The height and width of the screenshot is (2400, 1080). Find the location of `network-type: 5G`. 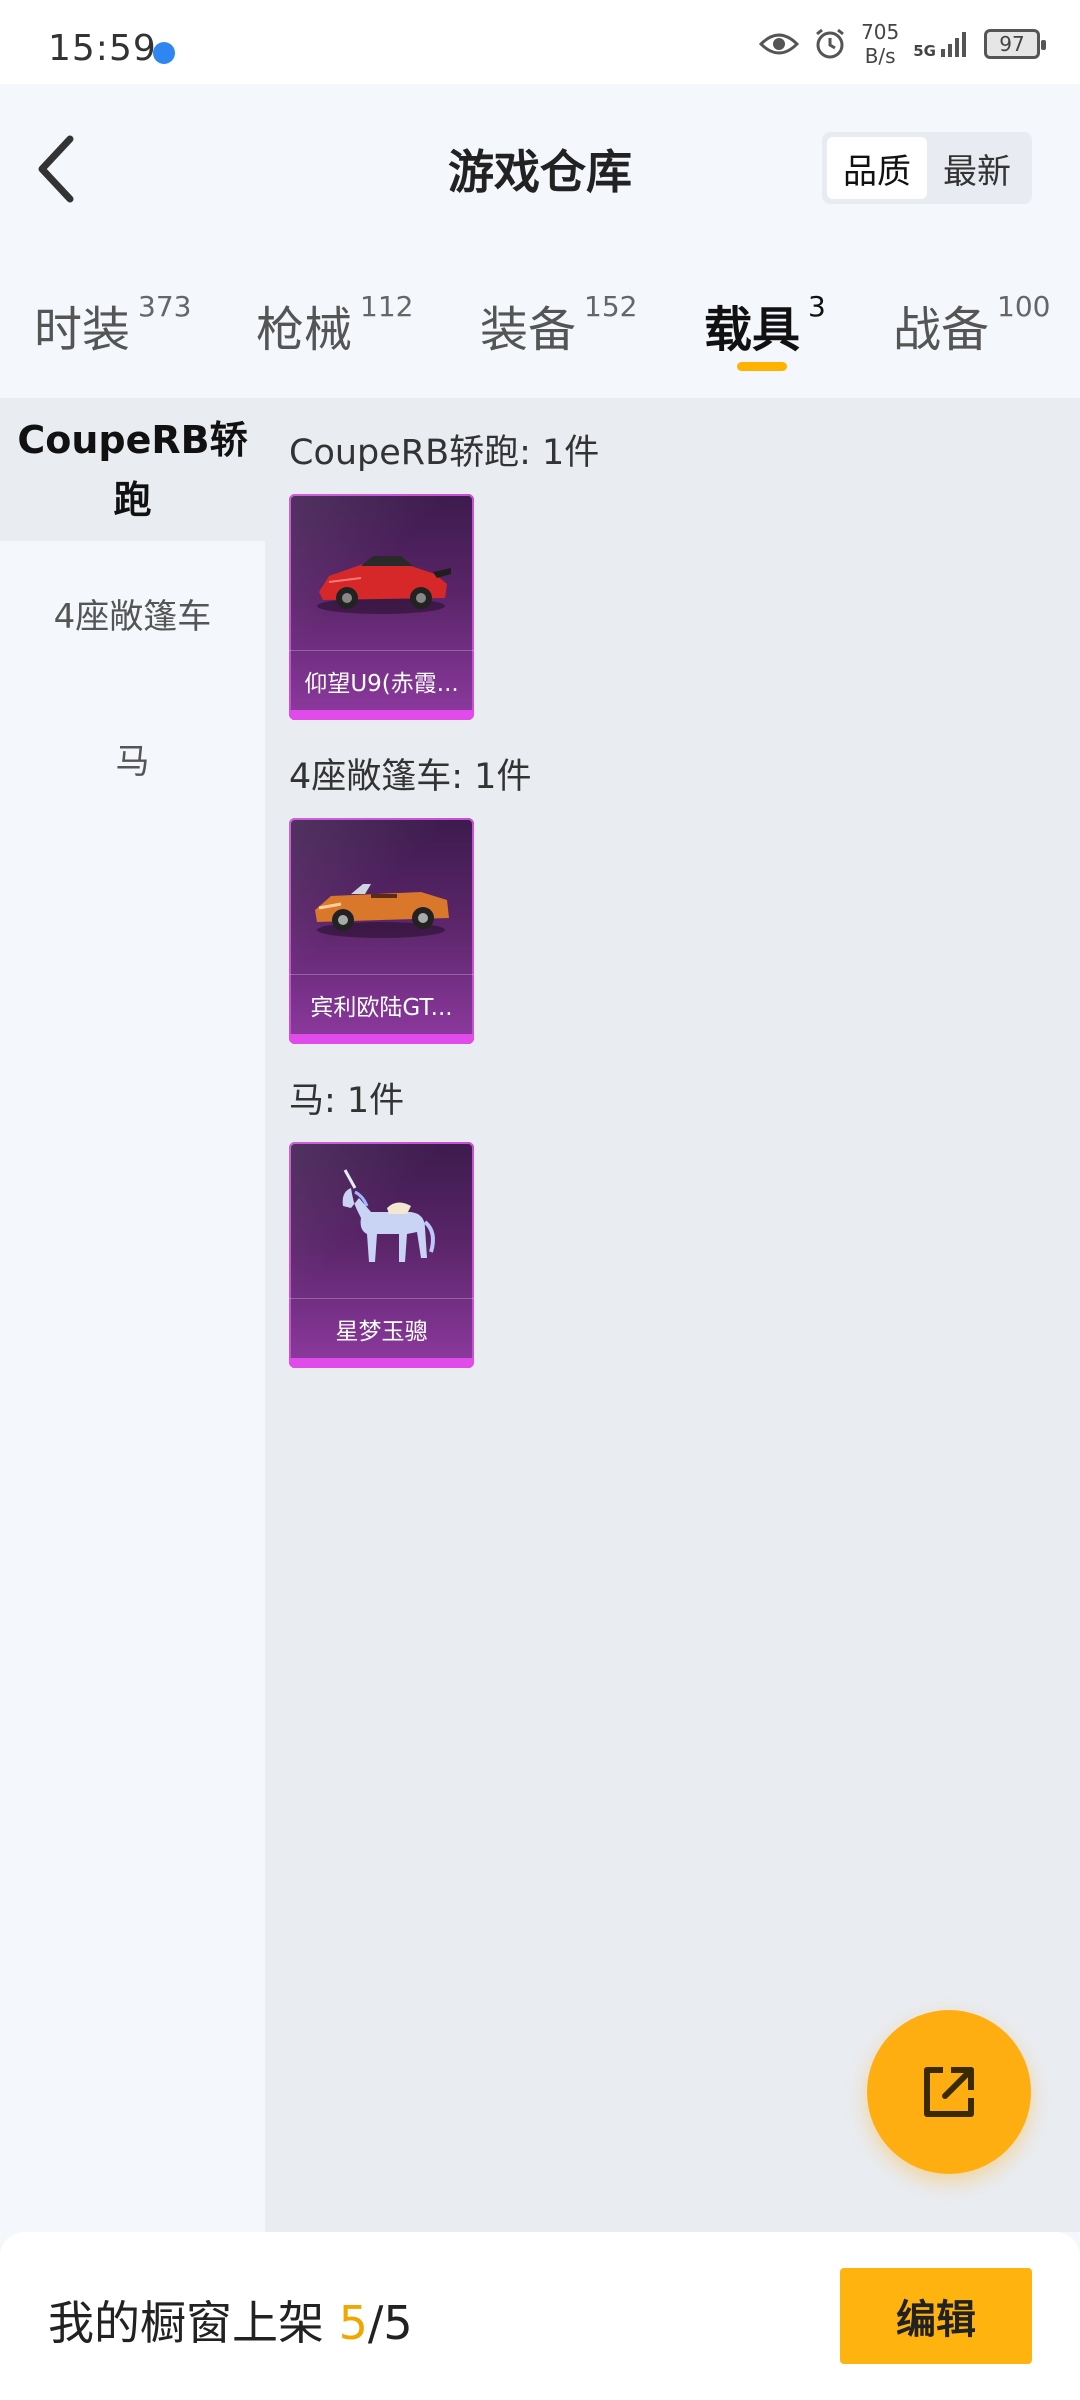

network-type: 5G is located at coordinates (924, 51).